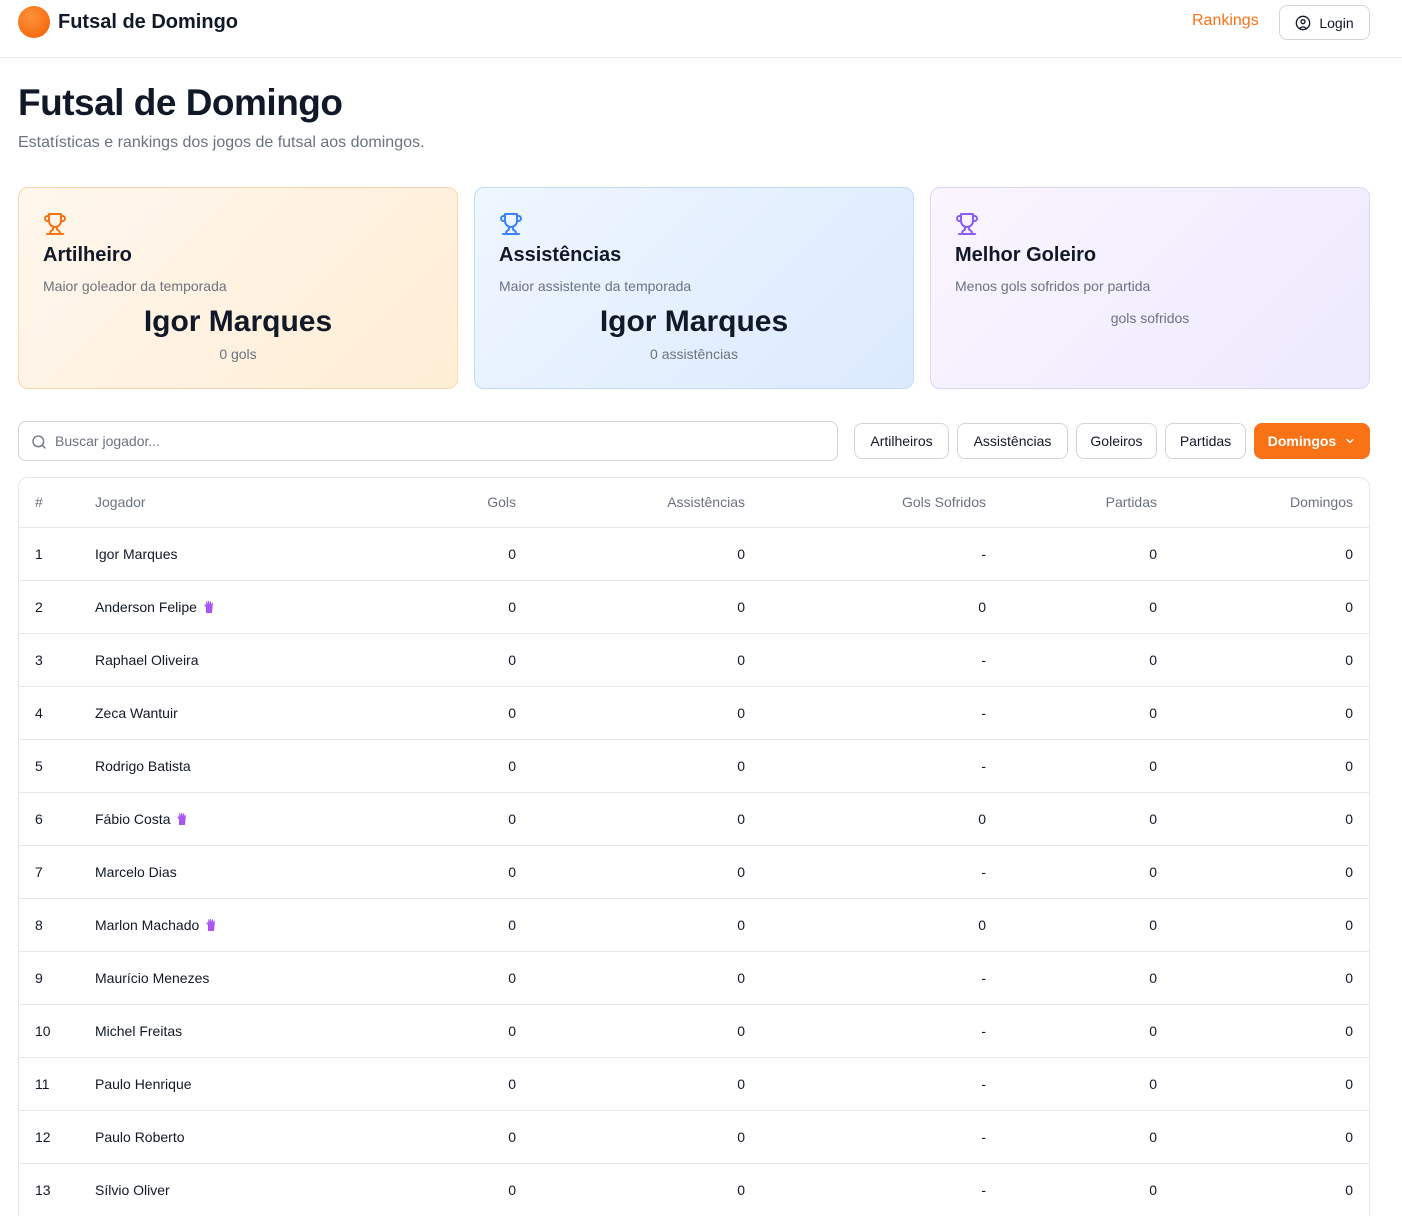  Describe the element at coordinates (1350, 441) in the screenshot. I see `chevron-down-icon` at that location.